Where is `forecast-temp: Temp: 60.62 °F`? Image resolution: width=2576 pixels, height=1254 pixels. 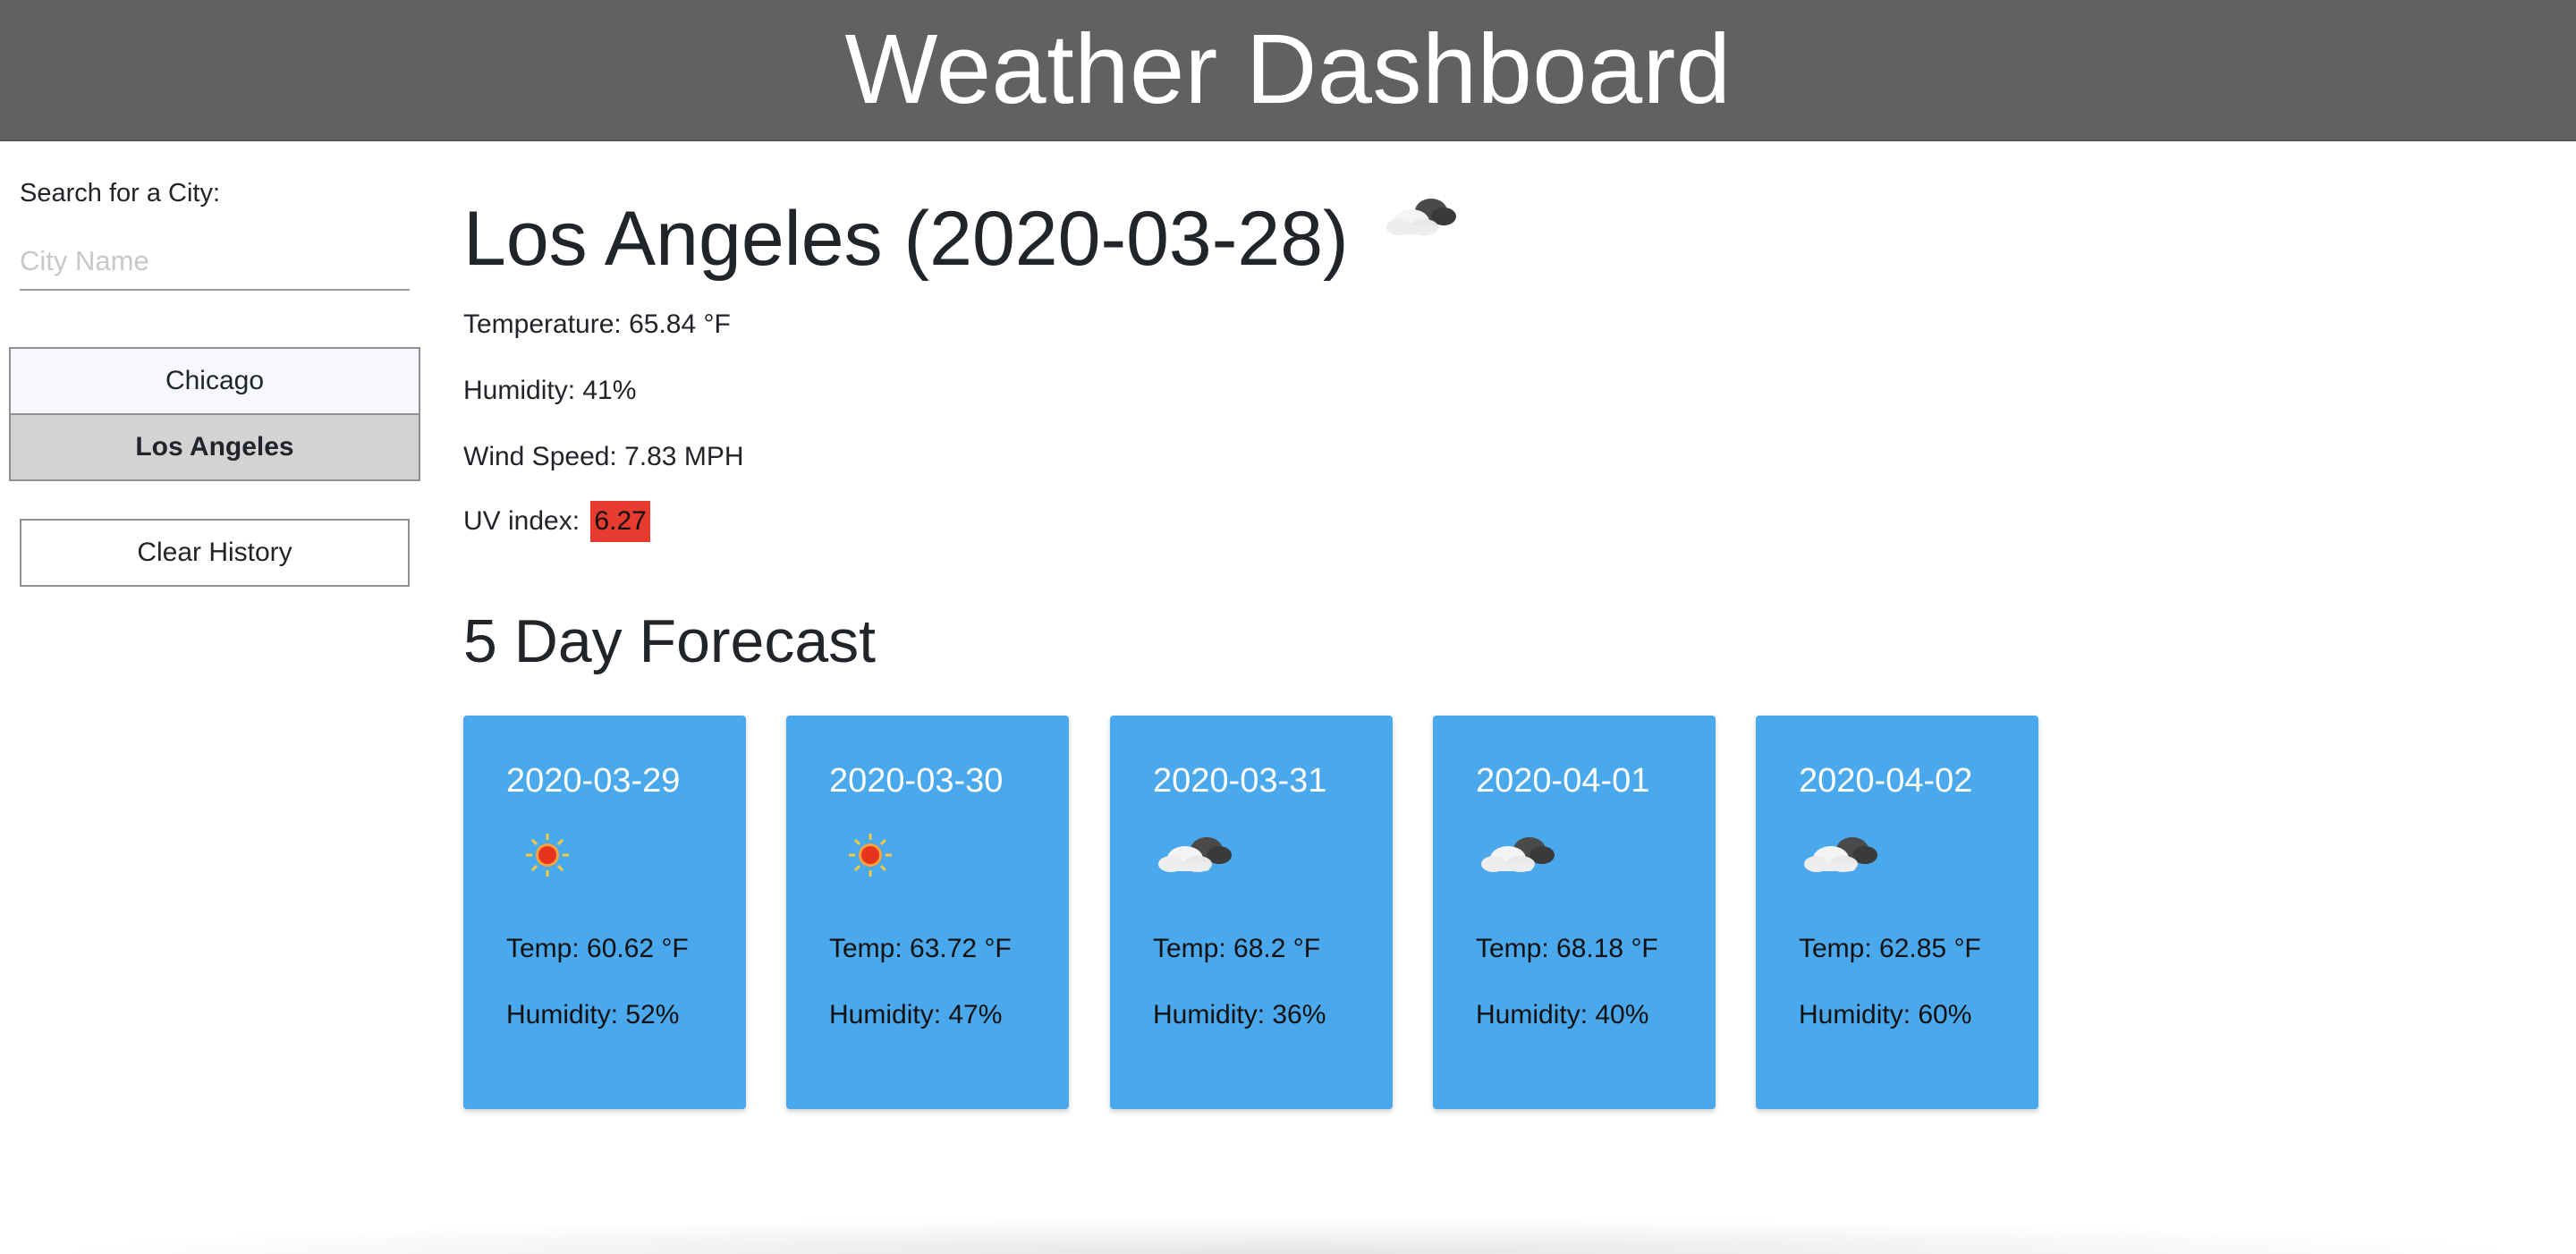
forecast-temp: Temp: 60.62 °F is located at coordinates (597, 948).